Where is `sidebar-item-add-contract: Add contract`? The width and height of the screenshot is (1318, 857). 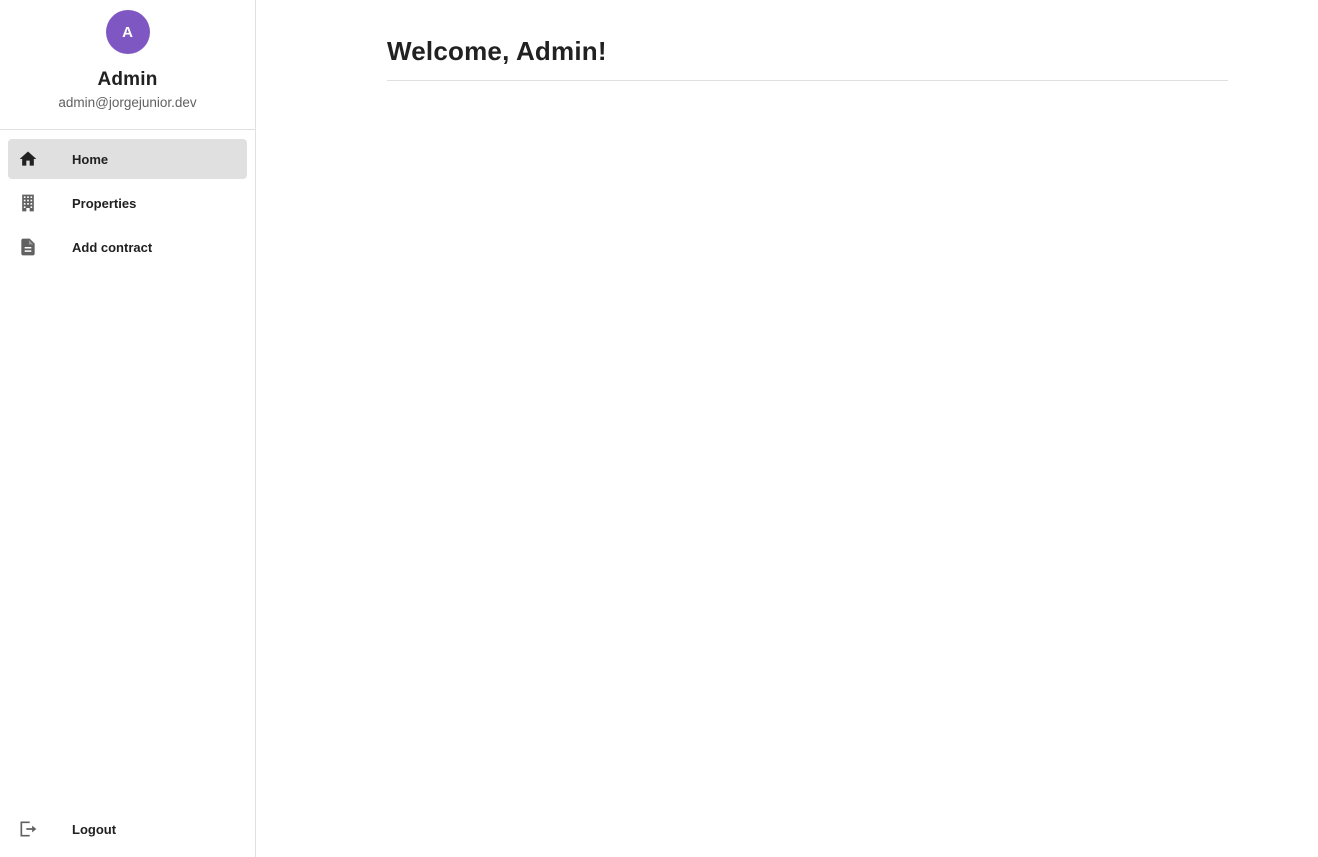 sidebar-item-add-contract: Add contract is located at coordinates (127, 247).